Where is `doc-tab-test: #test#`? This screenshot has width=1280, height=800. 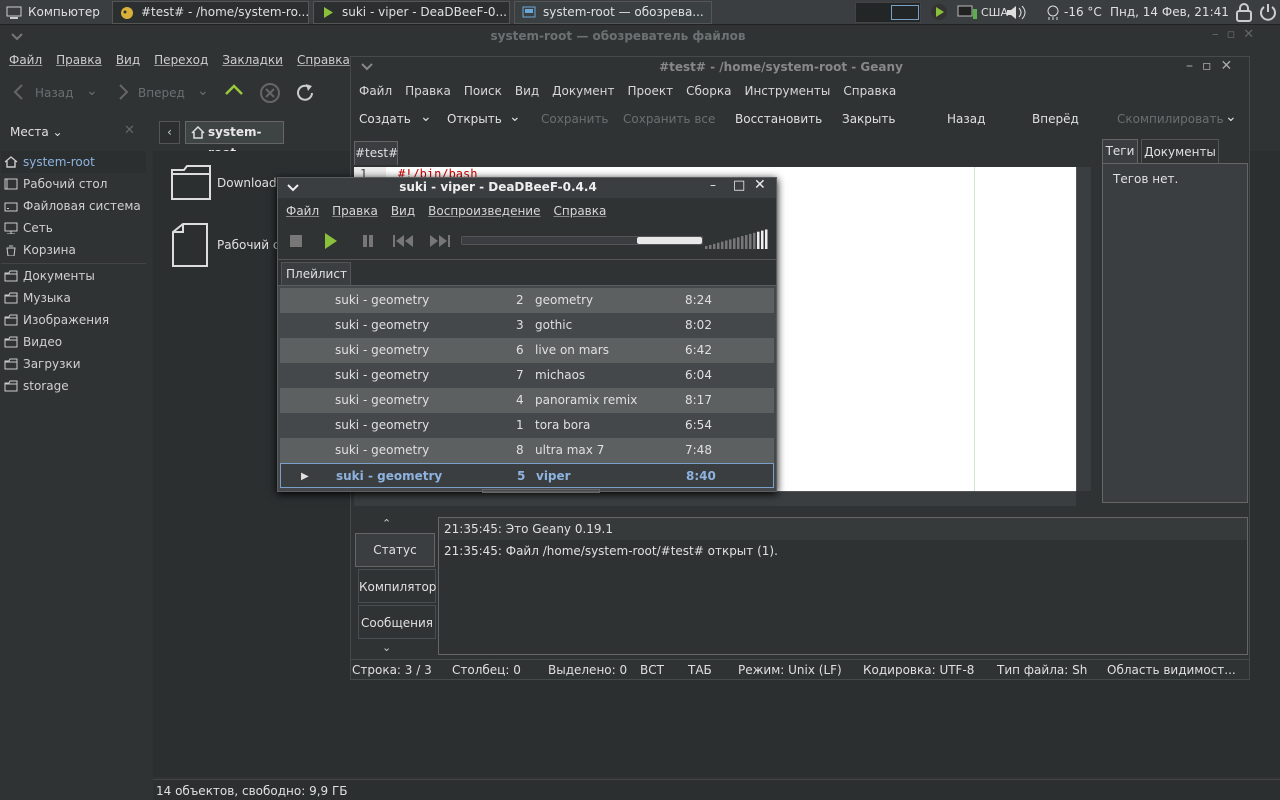
doc-tab-test: #test# is located at coordinates (376, 153).